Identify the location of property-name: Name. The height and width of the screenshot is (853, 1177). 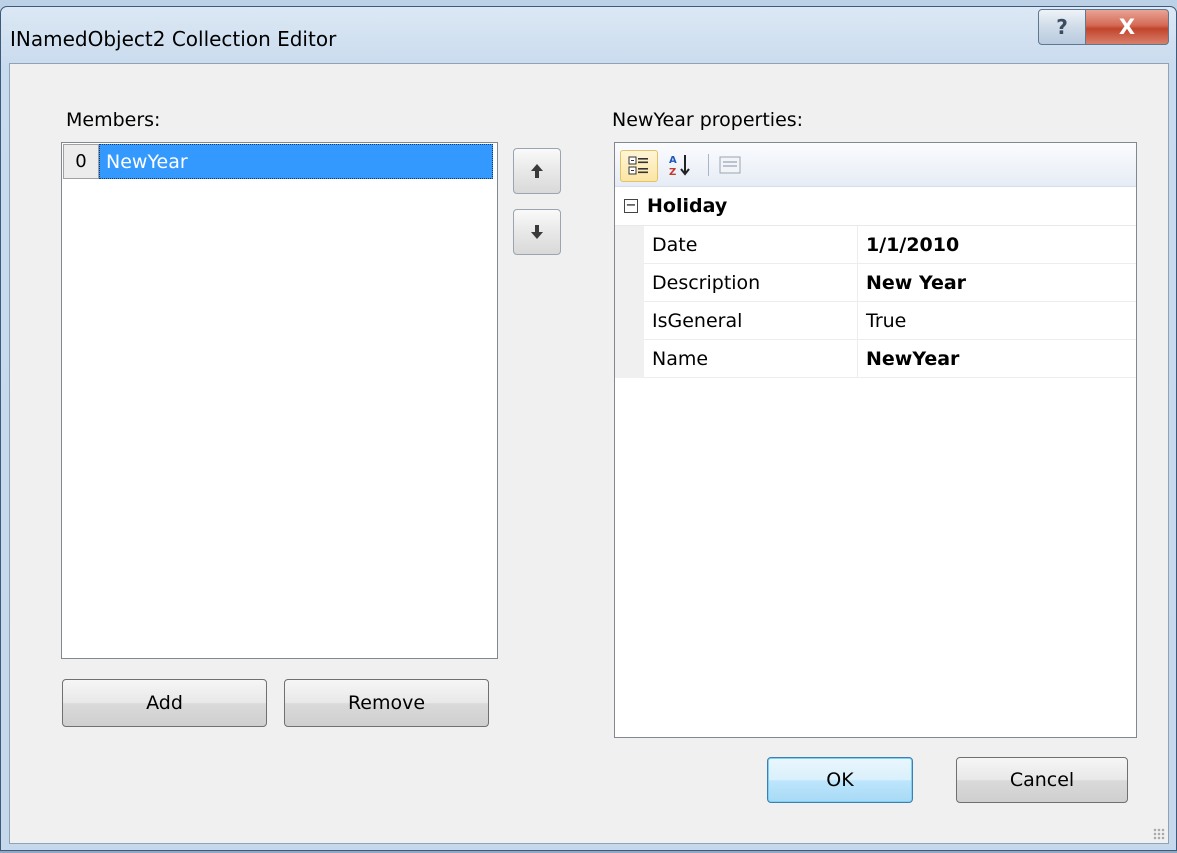
(751, 359).